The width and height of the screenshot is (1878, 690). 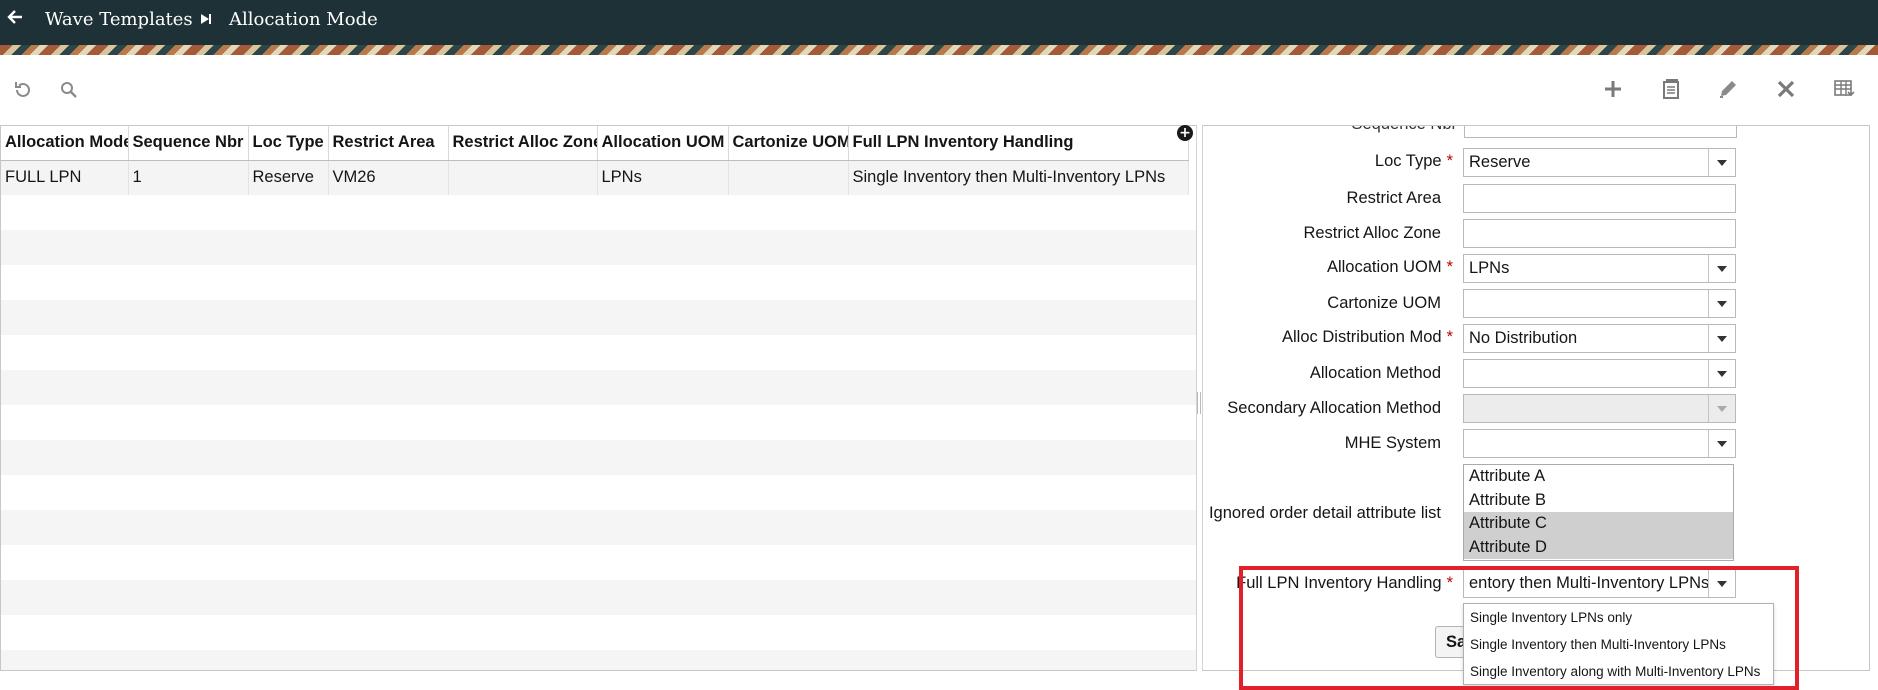 I want to click on list-item: Attribute B, so click(x=1598, y=501).